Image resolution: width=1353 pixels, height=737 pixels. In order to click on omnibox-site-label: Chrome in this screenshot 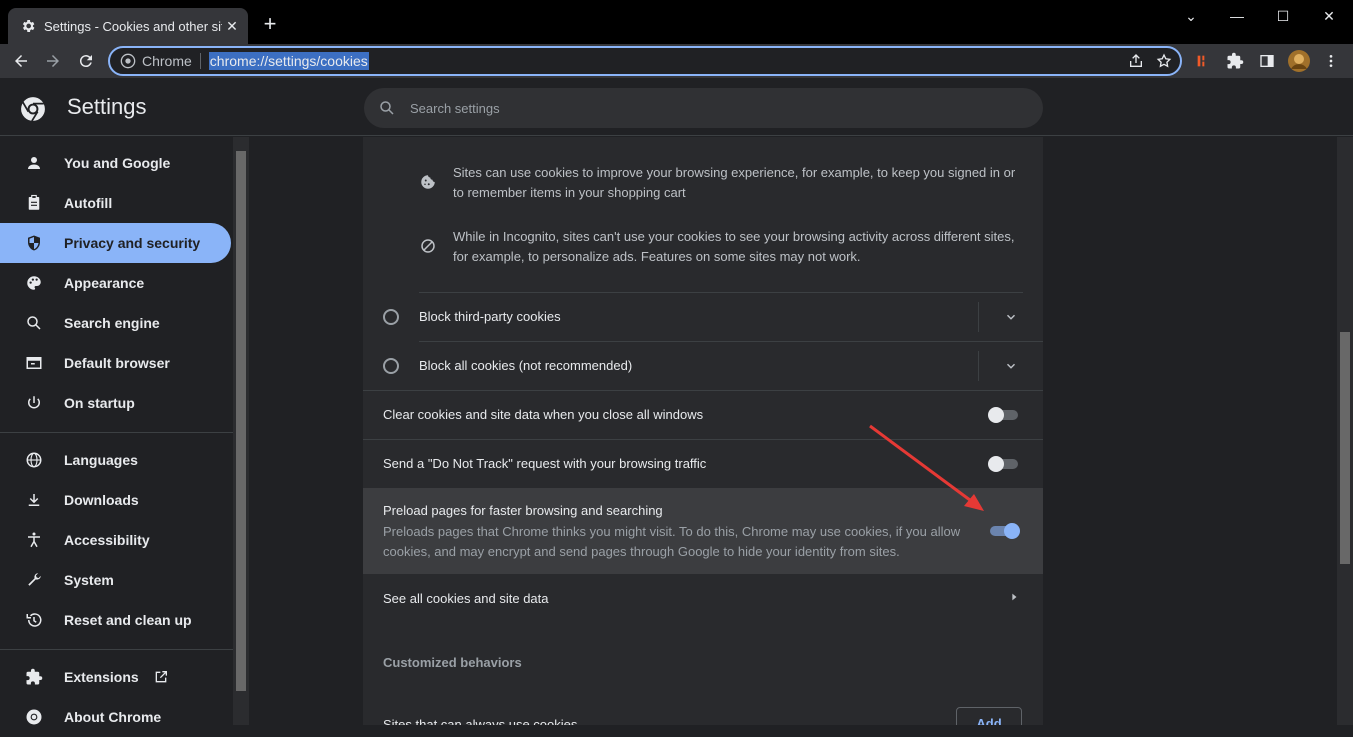, I will do `click(167, 61)`.